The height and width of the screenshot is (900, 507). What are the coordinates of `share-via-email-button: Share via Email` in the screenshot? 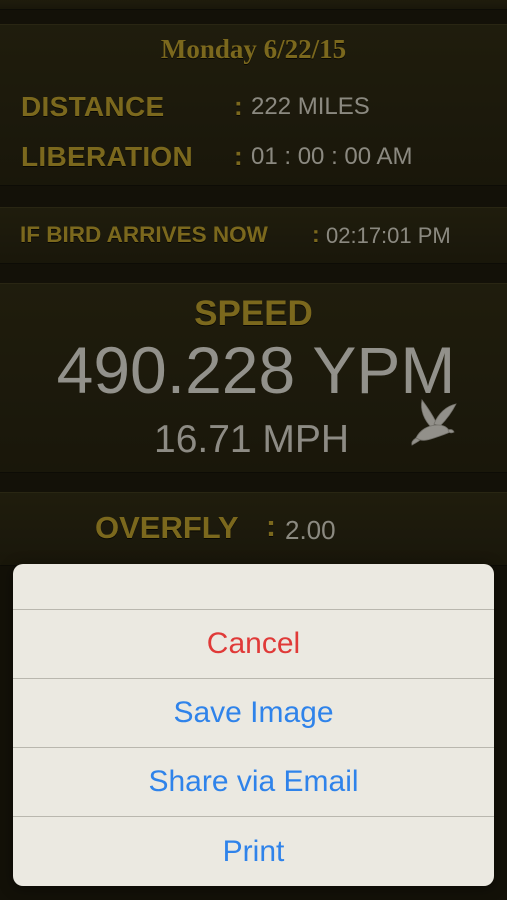 It's located at (253, 782).